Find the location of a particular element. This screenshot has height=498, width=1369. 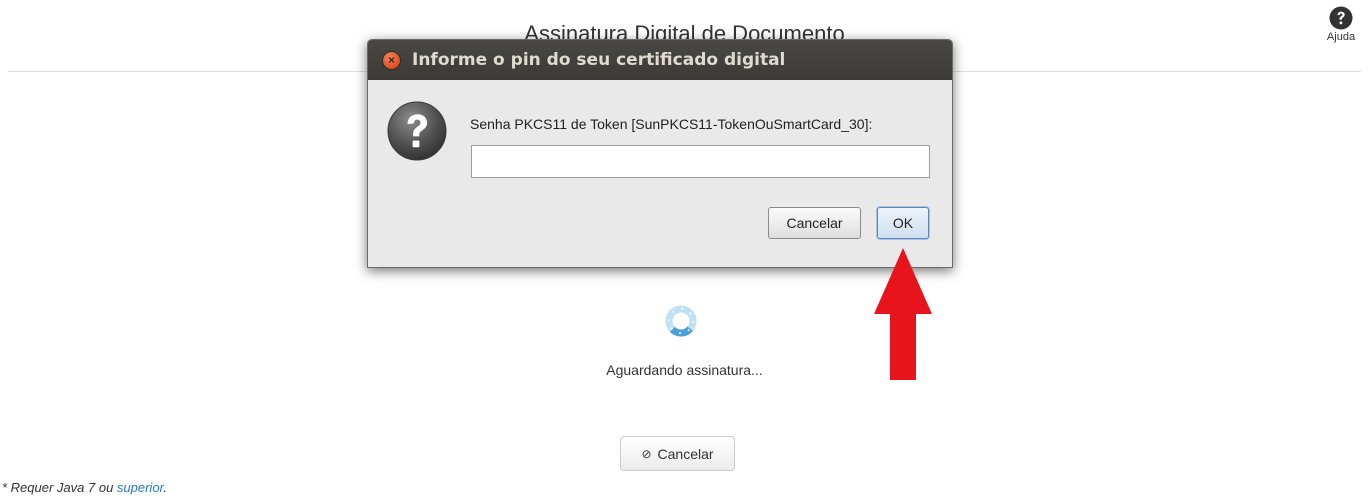

superior-link: superior is located at coordinates (140, 487).